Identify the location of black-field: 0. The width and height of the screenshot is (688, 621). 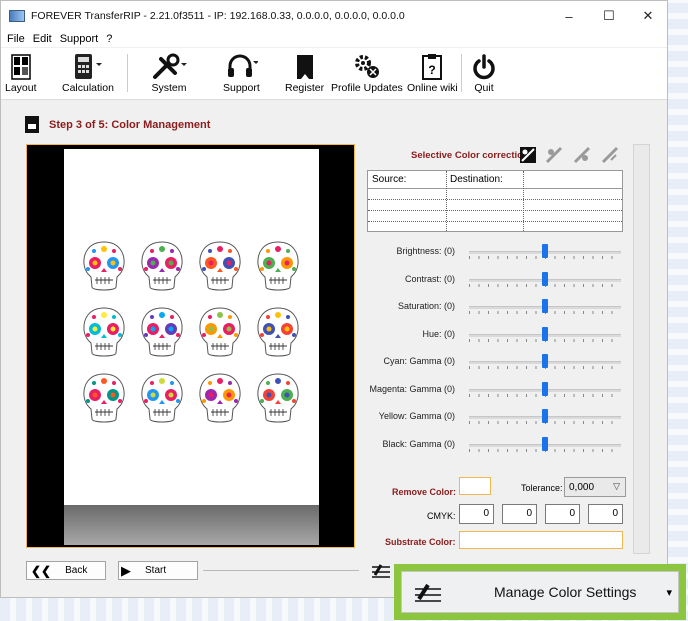
(605, 514).